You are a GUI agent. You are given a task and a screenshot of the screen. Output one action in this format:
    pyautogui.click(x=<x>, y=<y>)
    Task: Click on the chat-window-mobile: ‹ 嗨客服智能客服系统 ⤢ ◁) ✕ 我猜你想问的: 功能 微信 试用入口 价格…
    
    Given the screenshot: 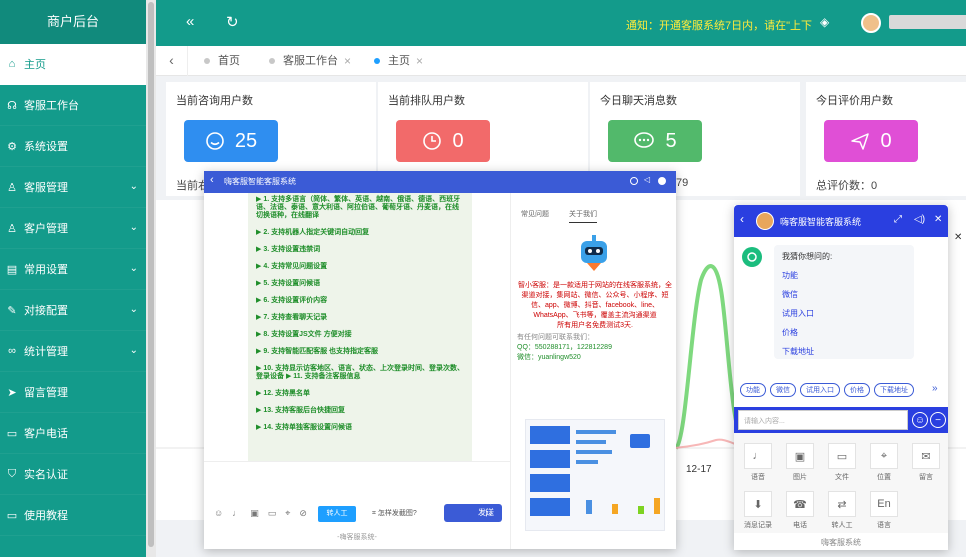 What is the action you would take?
    pyautogui.click(x=841, y=377)
    